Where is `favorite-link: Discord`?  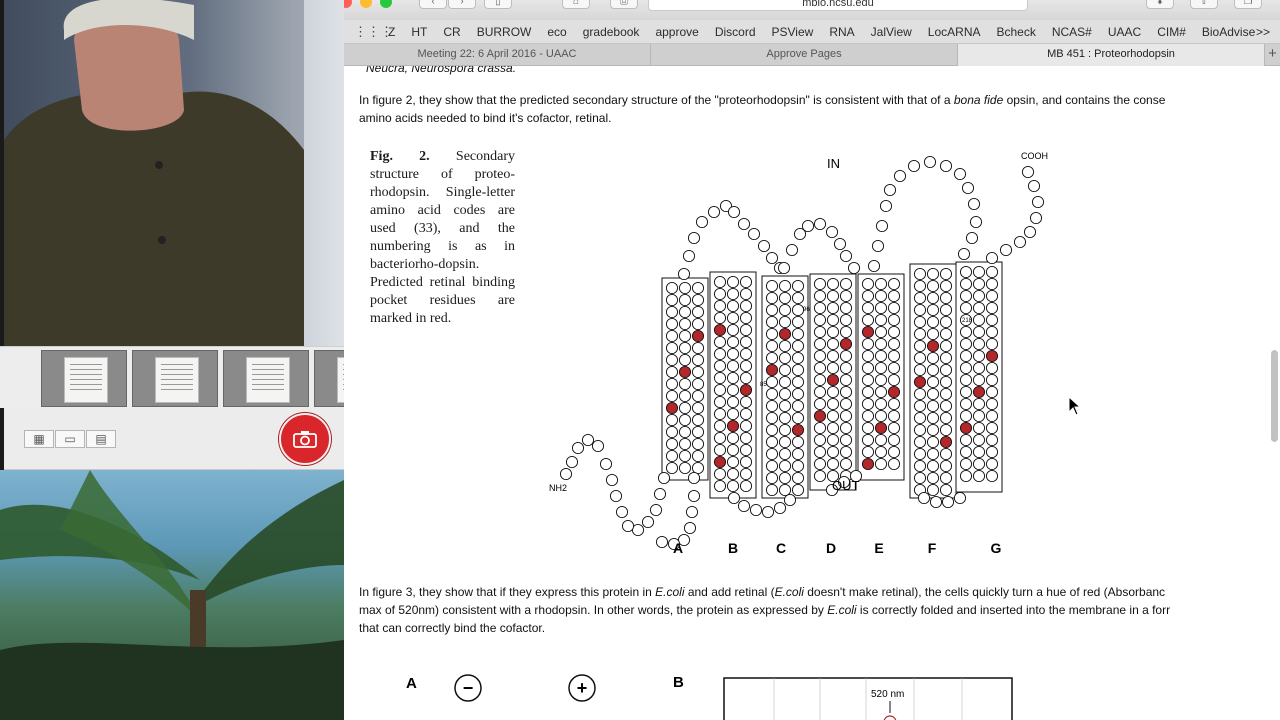 favorite-link: Discord is located at coordinates (735, 32).